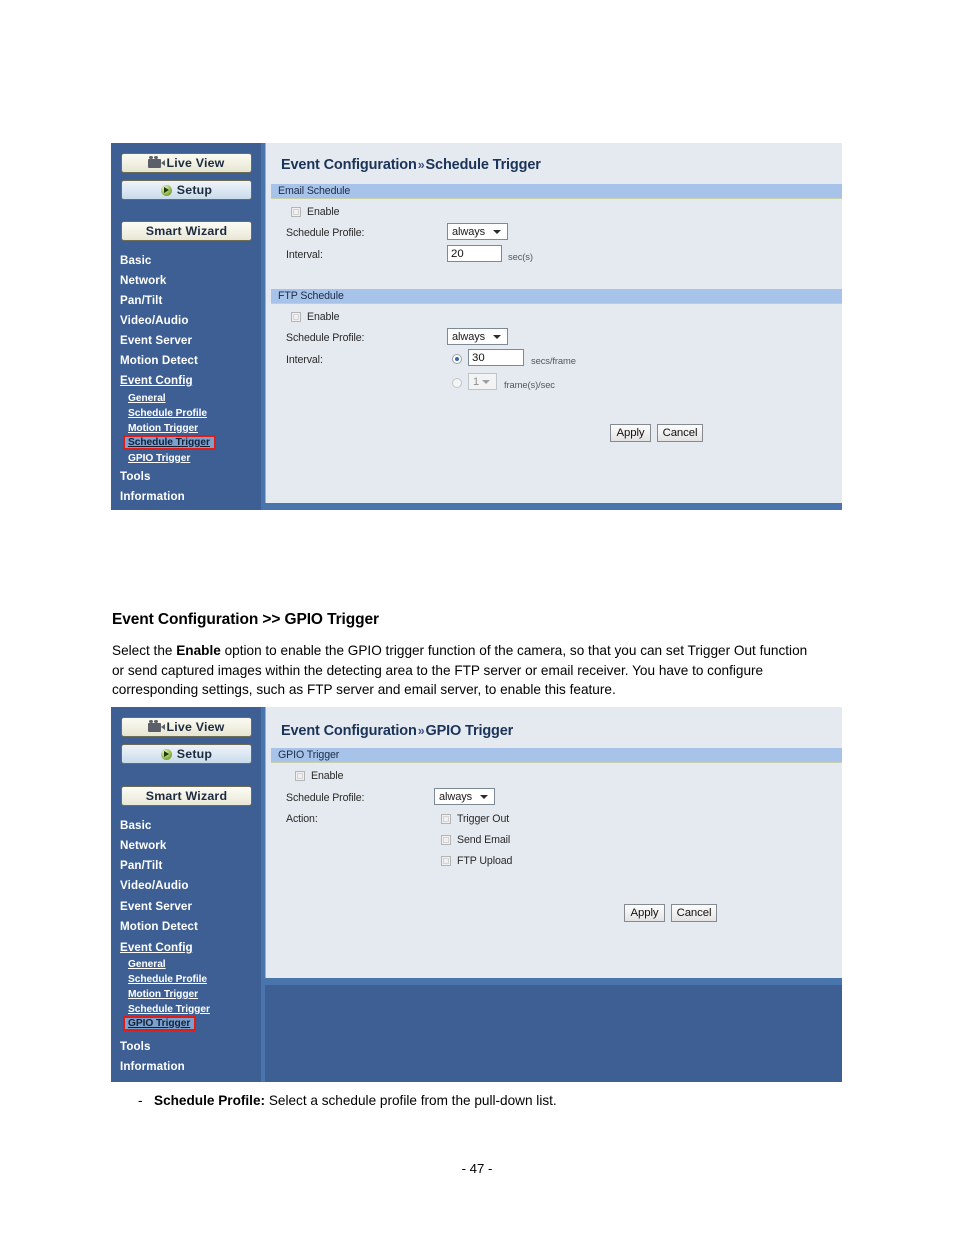 The height and width of the screenshot is (1235, 954). I want to click on gpio-schedule-profile-select: always, so click(464, 796).